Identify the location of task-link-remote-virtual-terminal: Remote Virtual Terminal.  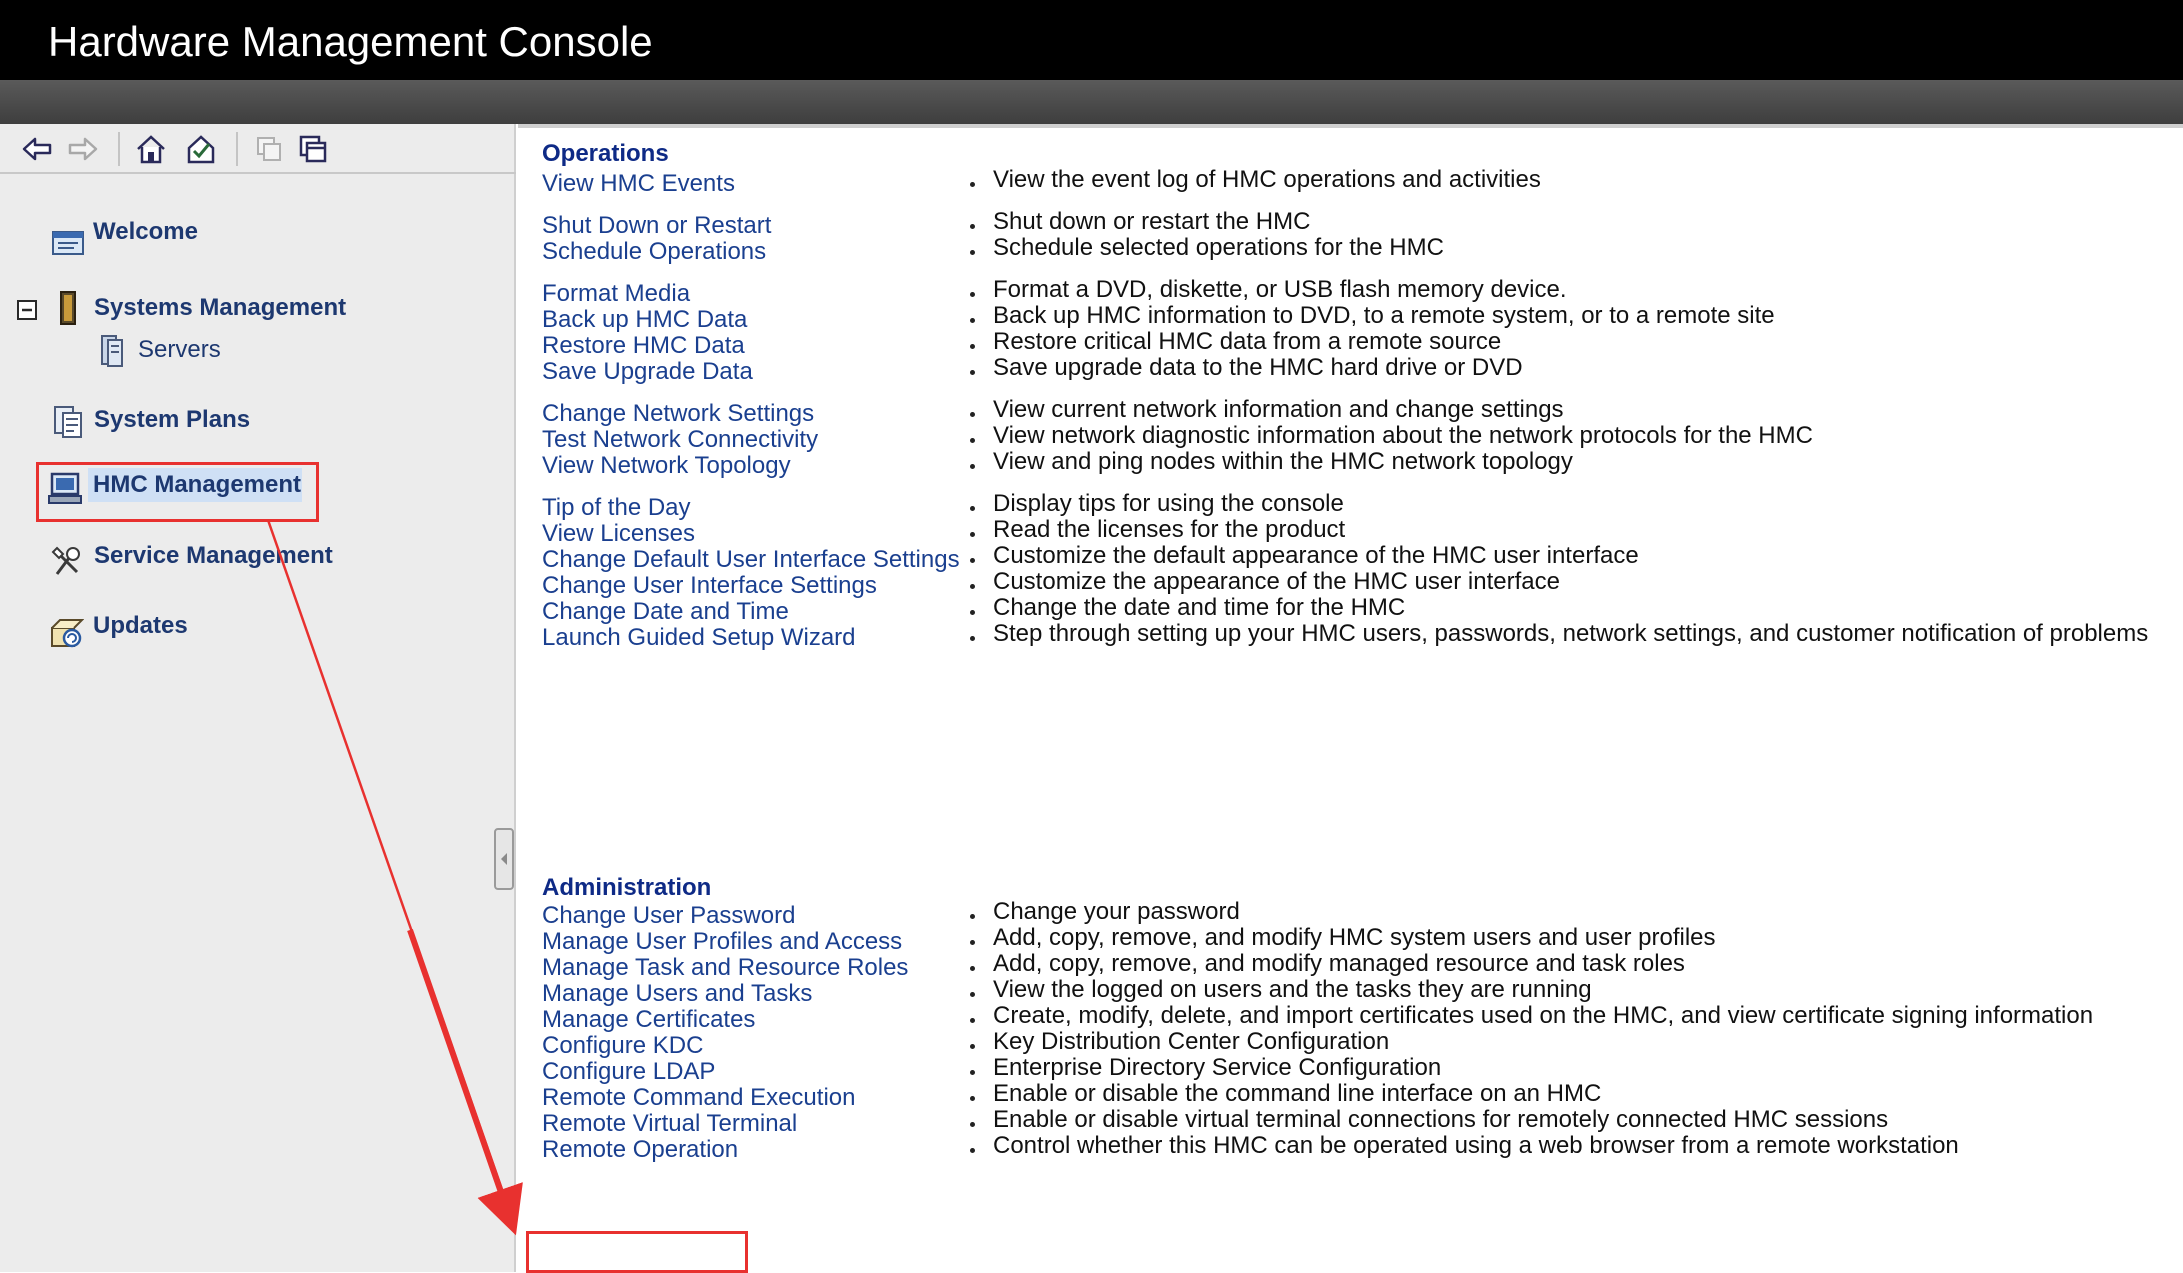
(669, 1124).